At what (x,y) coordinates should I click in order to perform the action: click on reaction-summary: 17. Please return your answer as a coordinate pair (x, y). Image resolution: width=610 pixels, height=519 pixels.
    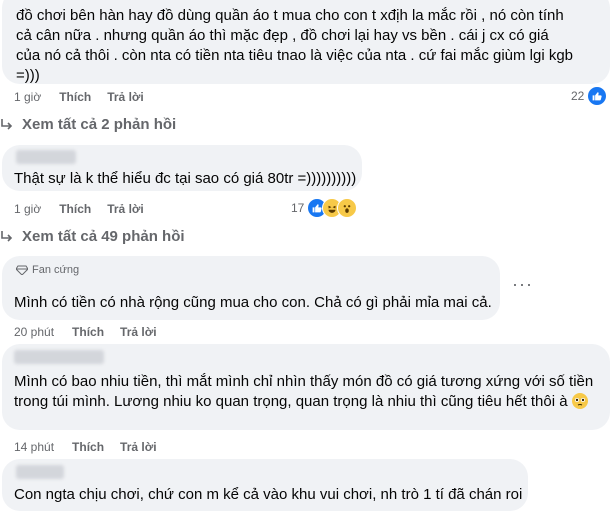
    Looking at the image, I should click on (324, 208).